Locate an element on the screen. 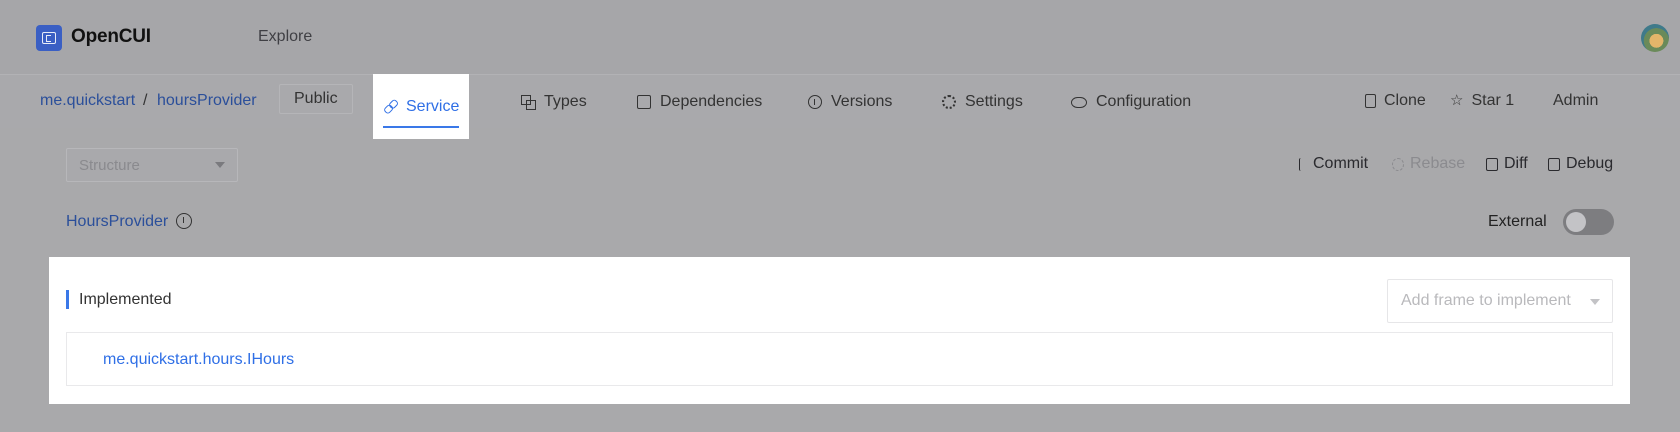 The width and height of the screenshot is (1680, 432). tab-dependencies: Dependencies is located at coordinates (699, 102).